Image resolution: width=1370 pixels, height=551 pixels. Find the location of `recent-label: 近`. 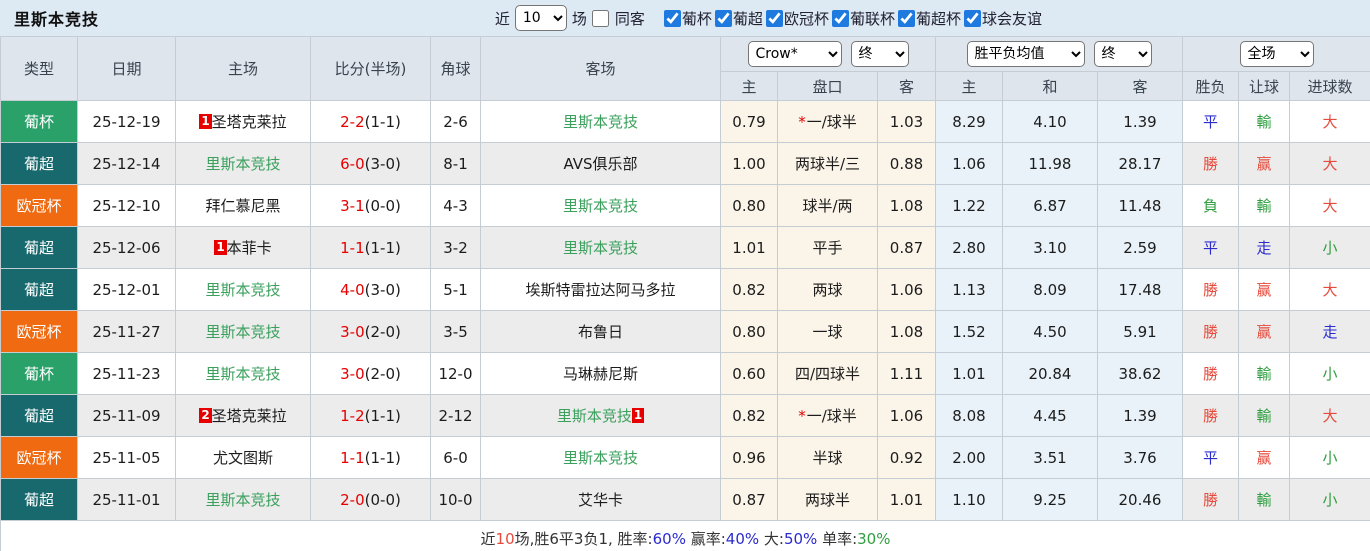

recent-label: 近 is located at coordinates (502, 18).